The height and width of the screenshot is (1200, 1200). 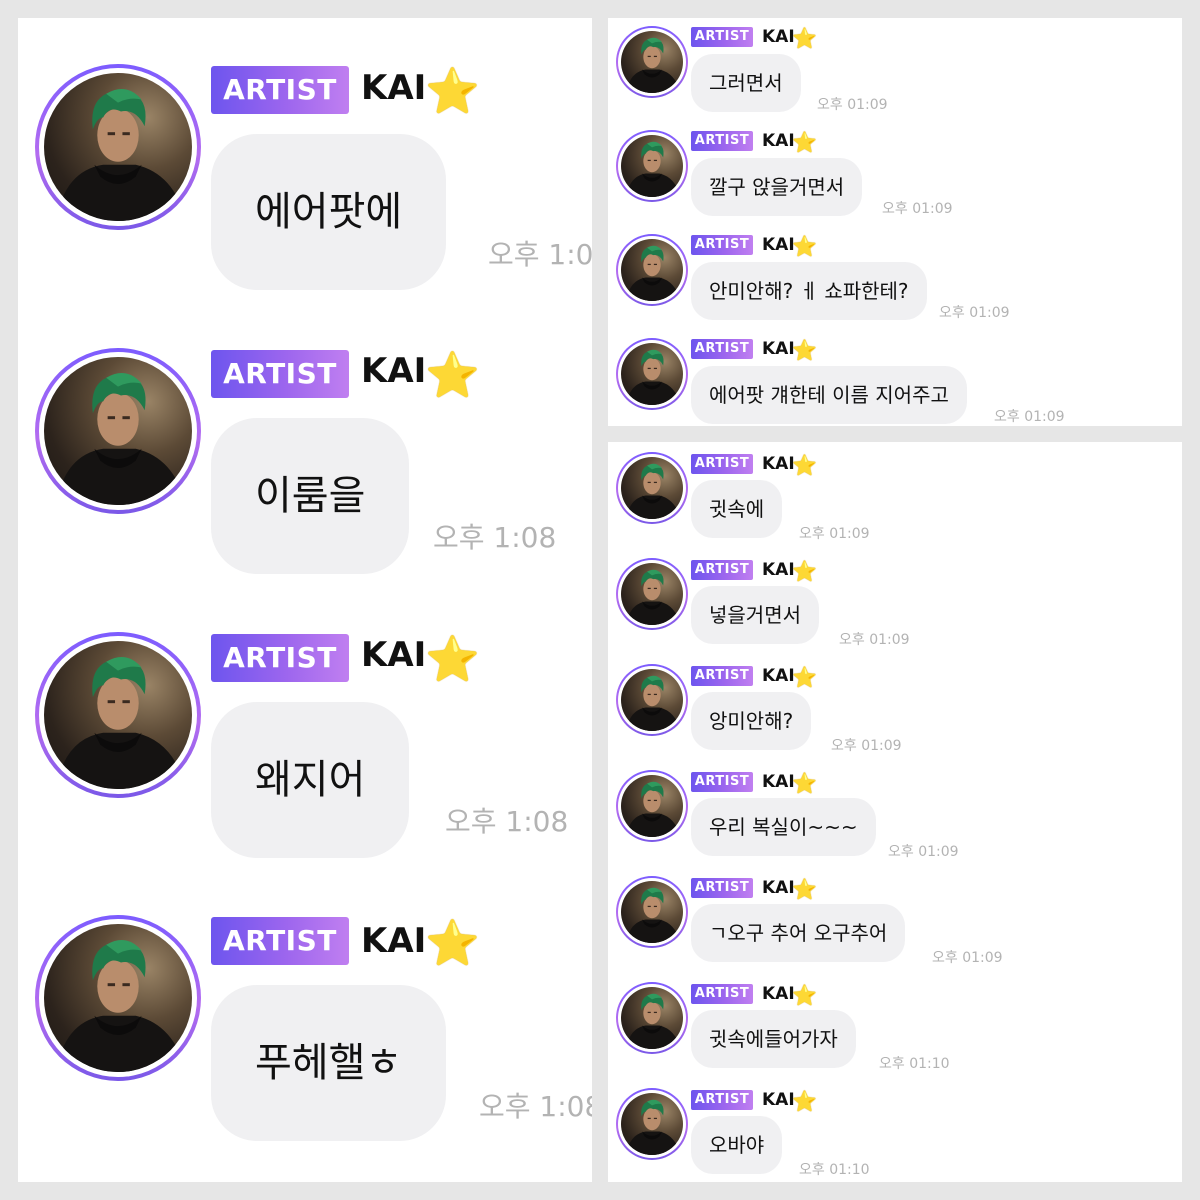 I want to click on message-bubble: 안미안해? ㅔ 쇼파한테?, so click(x=809, y=291).